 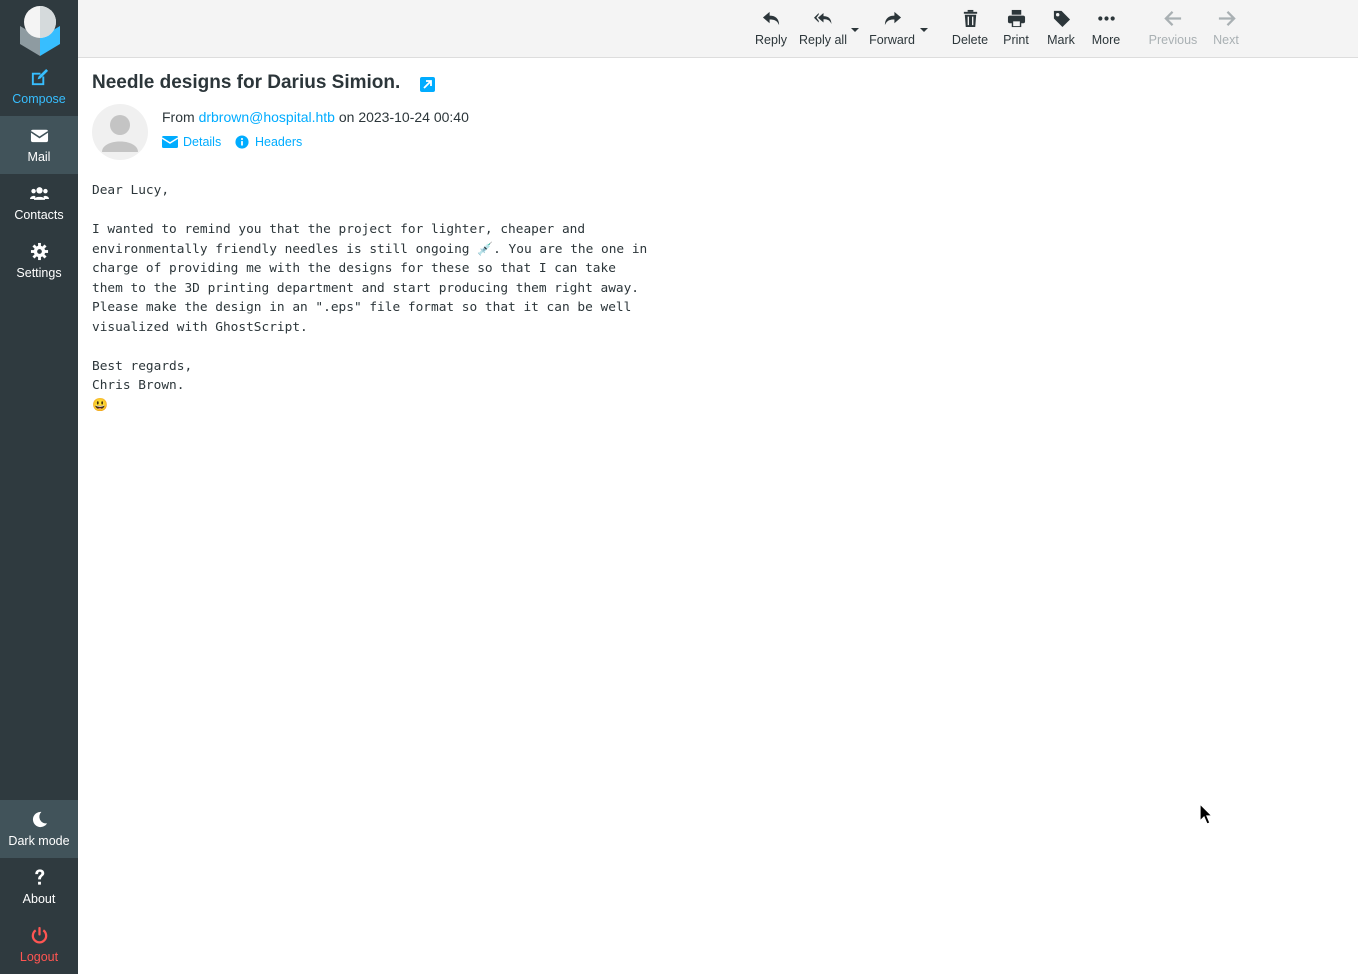 I want to click on message-subject: Needle designs for Darius Simion., so click(x=246, y=82).